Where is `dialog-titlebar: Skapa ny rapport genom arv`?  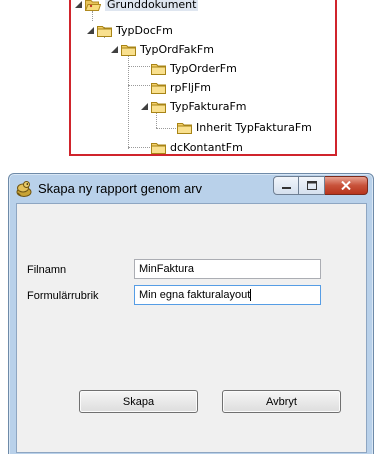 dialog-titlebar: Skapa ny rapport genom arv is located at coordinates (191, 188).